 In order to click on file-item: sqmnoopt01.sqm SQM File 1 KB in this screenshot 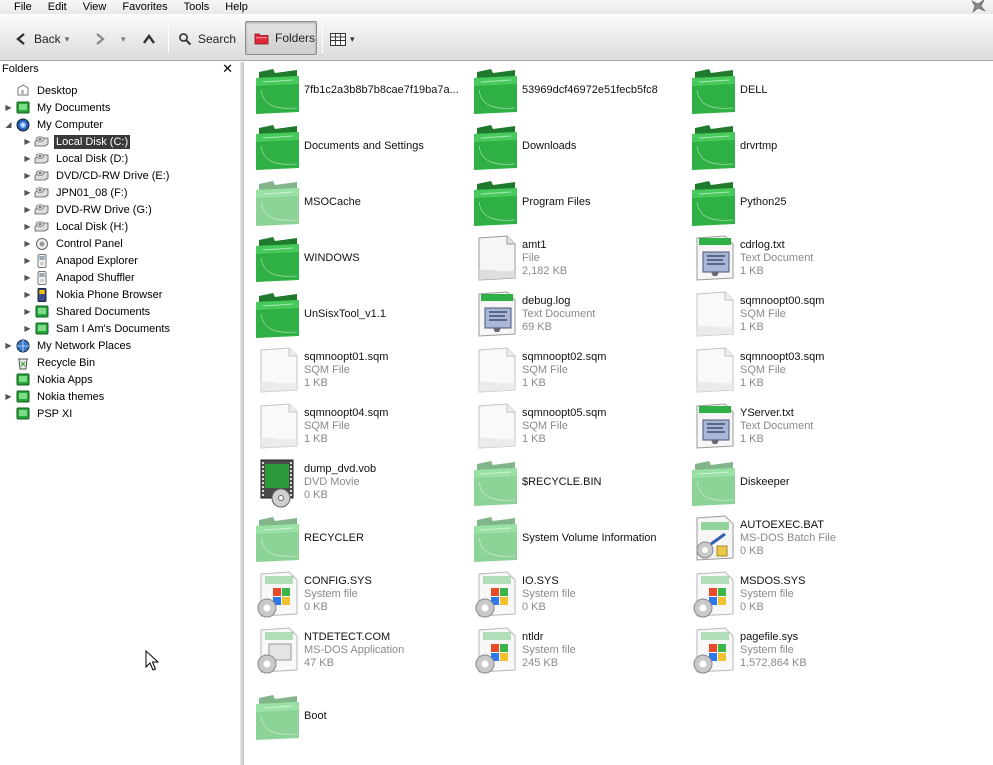, I will do `click(353, 370)`.